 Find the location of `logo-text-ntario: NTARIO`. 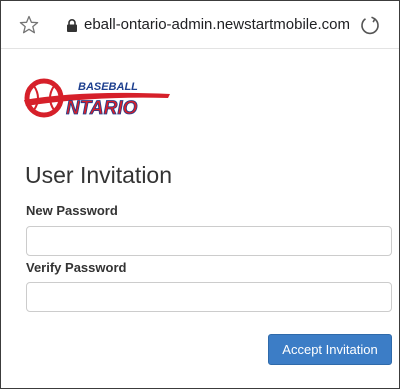

logo-text-ntario: NTARIO is located at coordinates (102, 108).